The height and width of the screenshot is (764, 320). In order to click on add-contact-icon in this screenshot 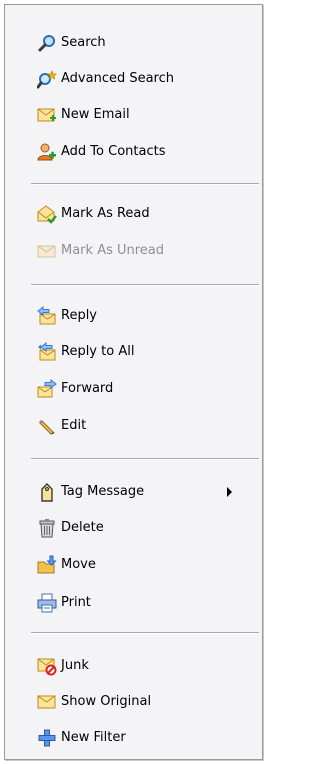, I will do `click(47, 152)`.